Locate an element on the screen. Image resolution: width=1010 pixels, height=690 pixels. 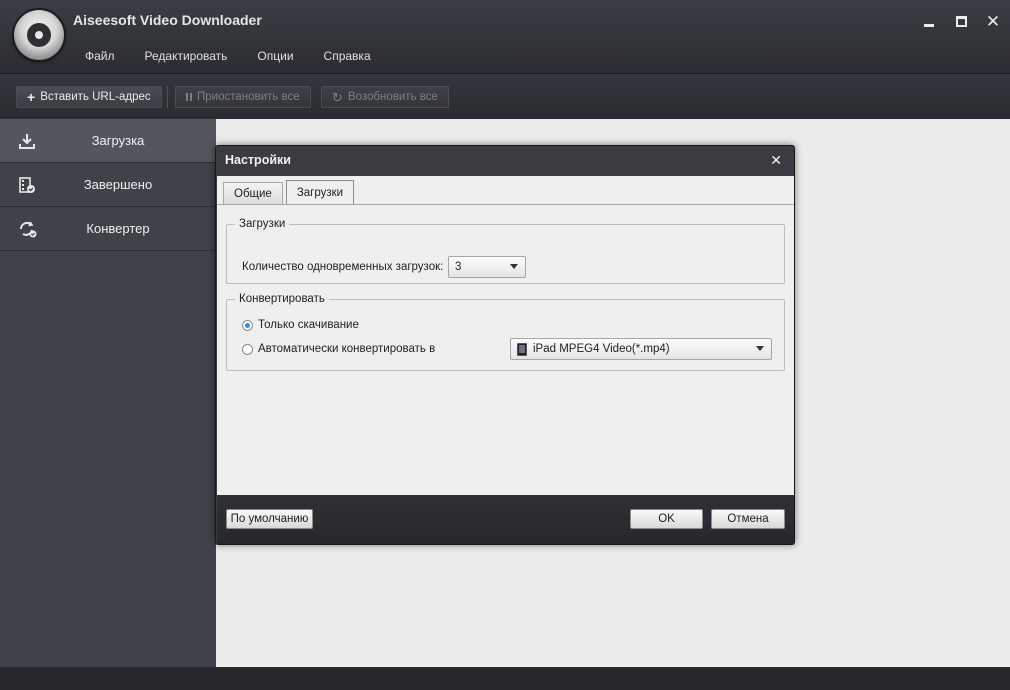
concurrent-downloads-label: Количество одновременных загрузок: is located at coordinates (343, 267).